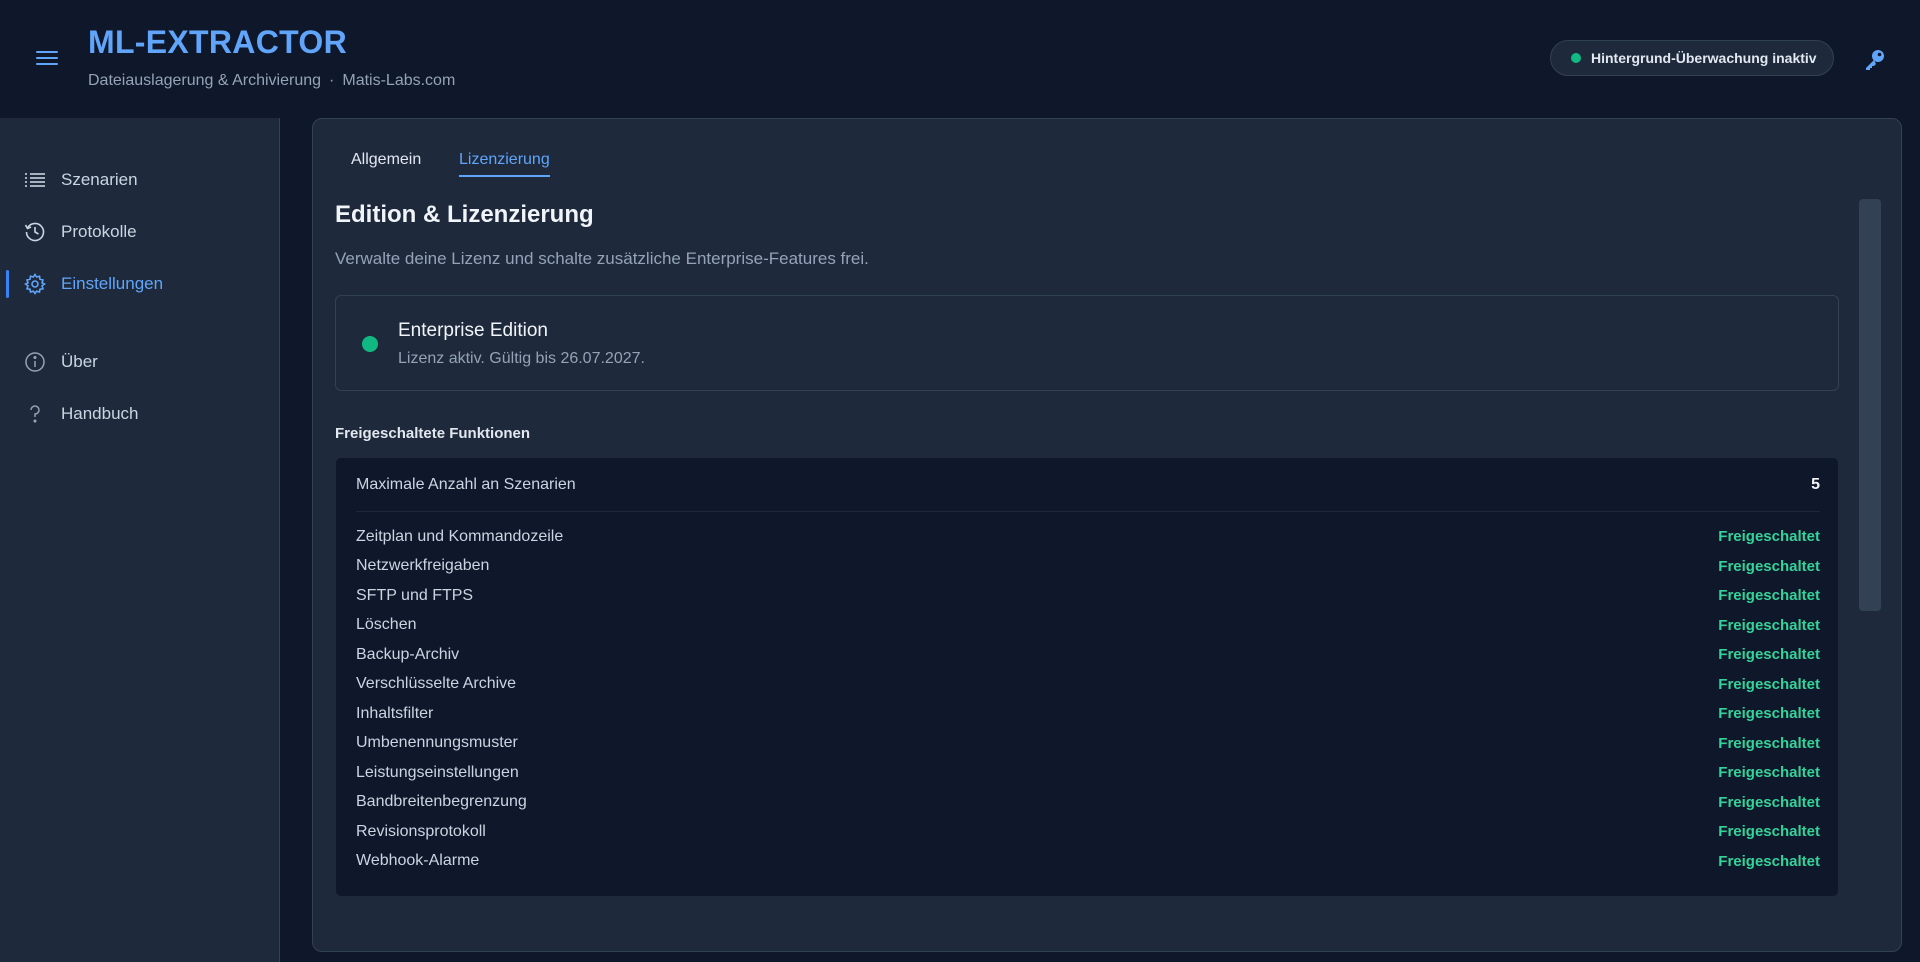 Image resolution: width=1920 pixels, height=962 pixels. I want to click on section-title: Edition & Lizenzierung, so click(464, 214).